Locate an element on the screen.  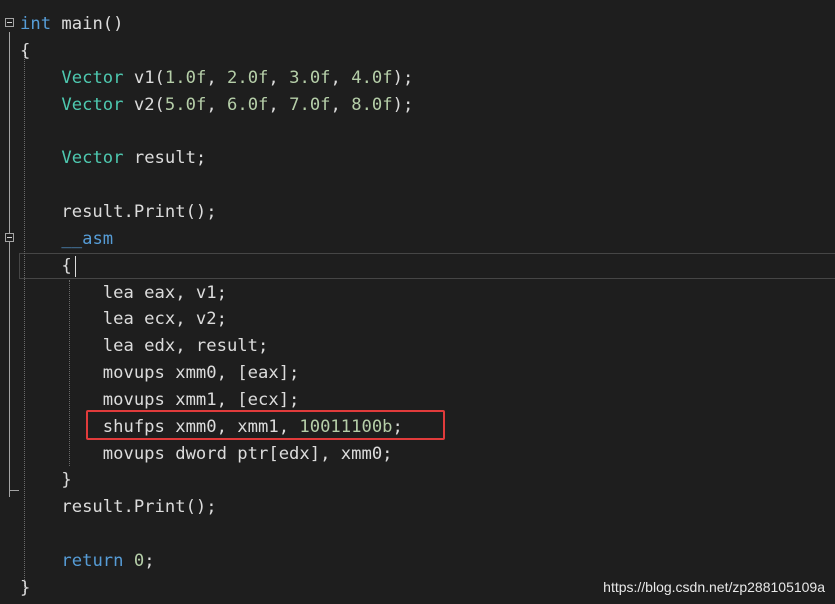
code-line: shufps xmm0, xmm1, 10011100b; is located at coordinates (417, 427).